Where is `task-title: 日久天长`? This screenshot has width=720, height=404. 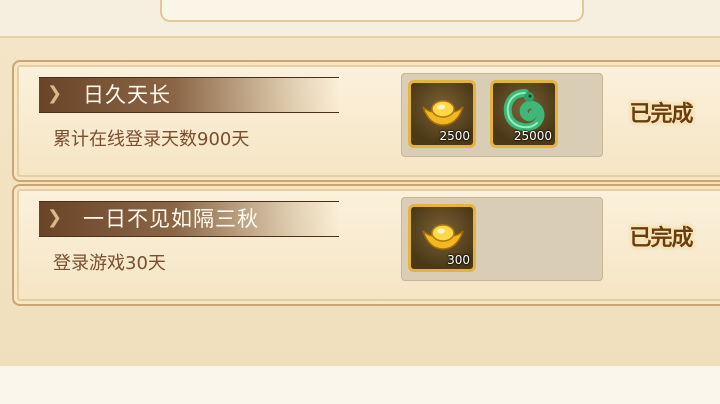 task-title: 日久天长 is located at coordinates (127, 95).